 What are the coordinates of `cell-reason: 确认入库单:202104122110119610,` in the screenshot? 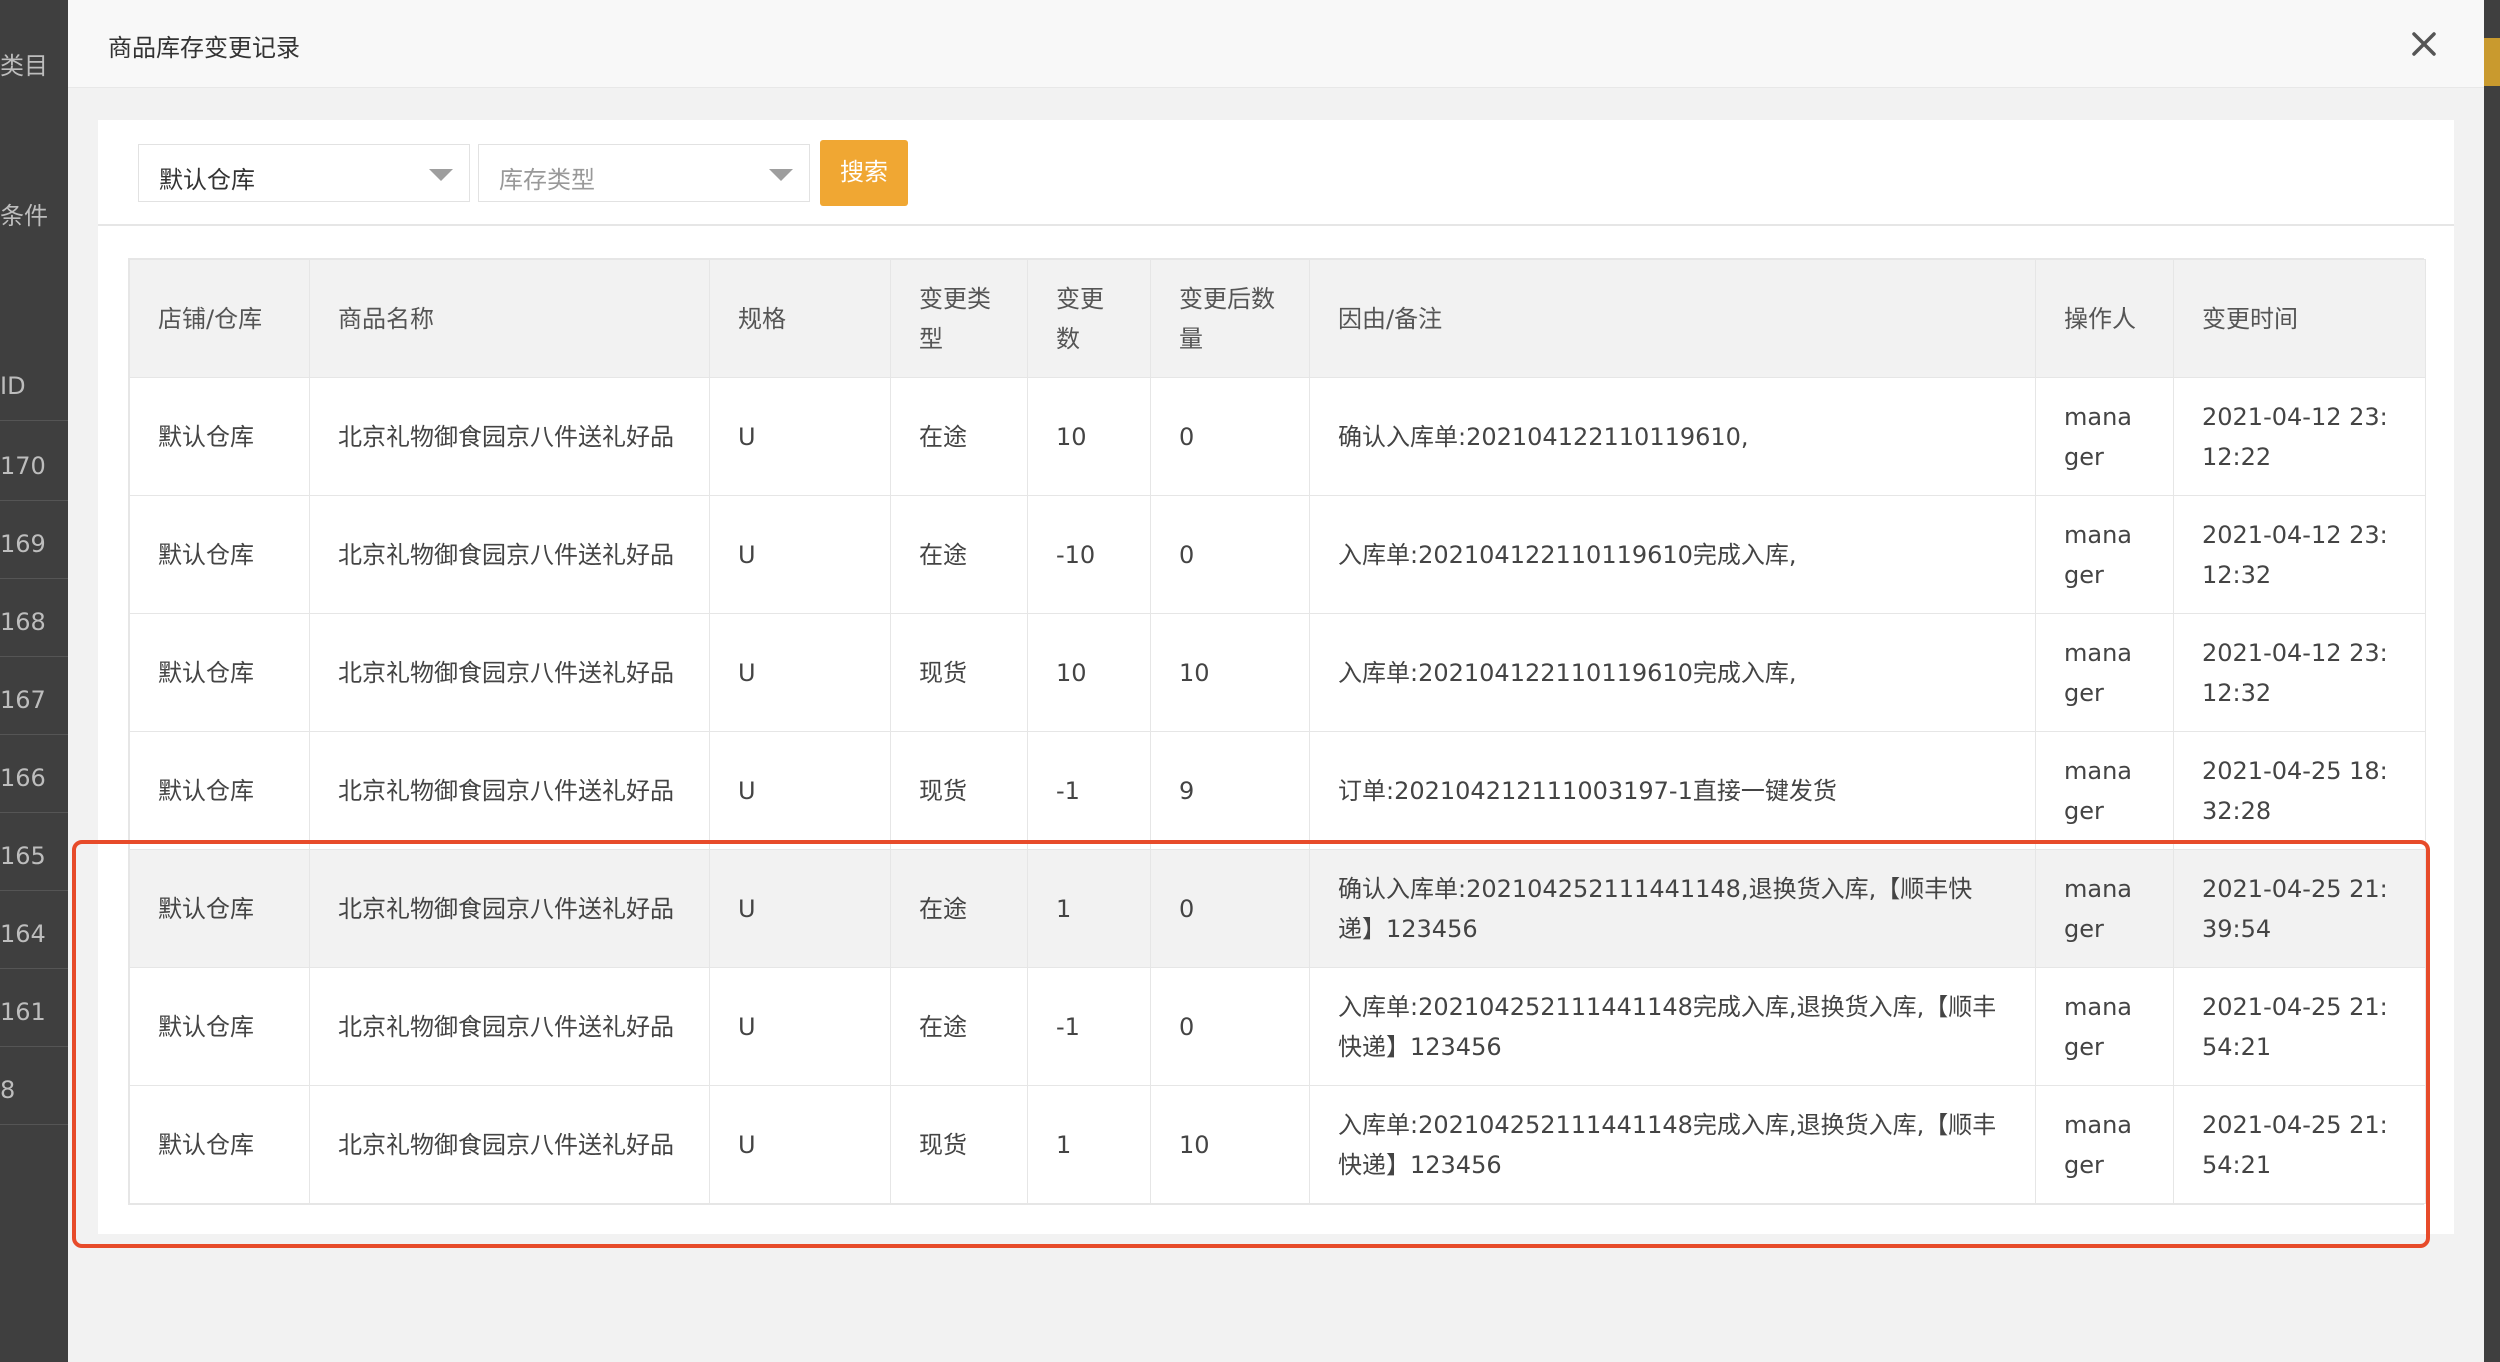 It's located at (1672, 436).